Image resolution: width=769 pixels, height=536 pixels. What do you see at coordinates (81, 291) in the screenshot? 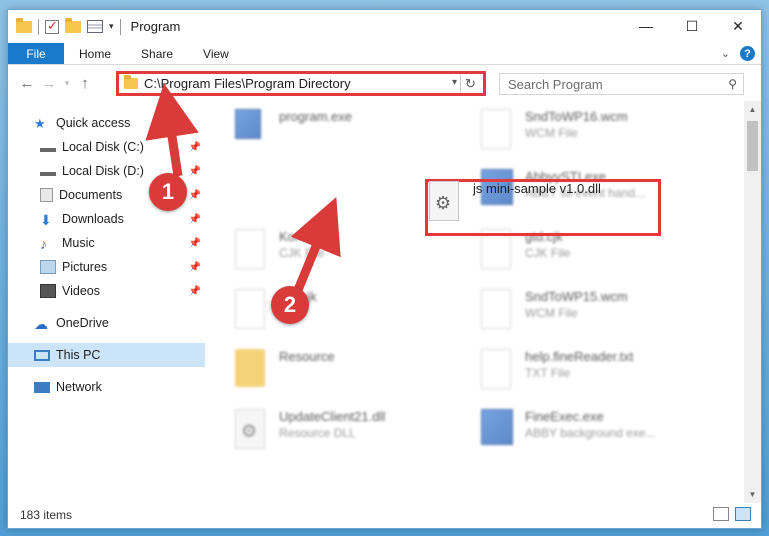
I see `sidebar-item-label: Videos` at bounding box center [81, 291].